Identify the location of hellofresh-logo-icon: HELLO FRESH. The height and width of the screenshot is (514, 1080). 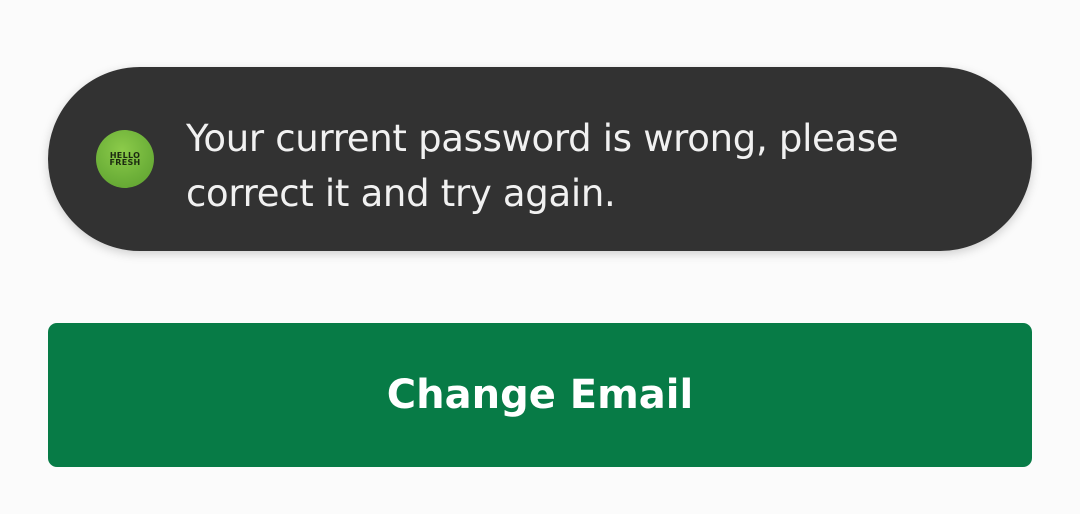
(125, 159).